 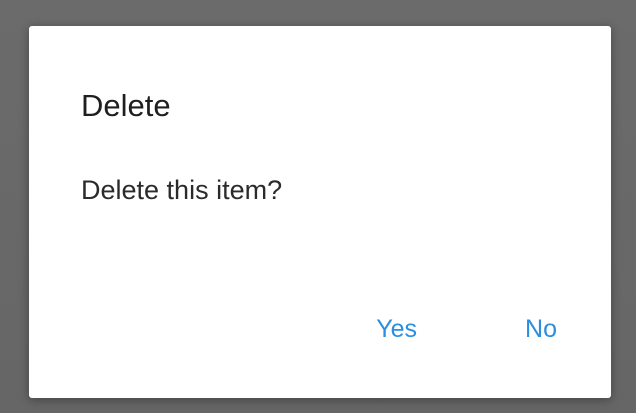 I want to click on dialog-message: Delete this item?, so click(x=182, y=190).